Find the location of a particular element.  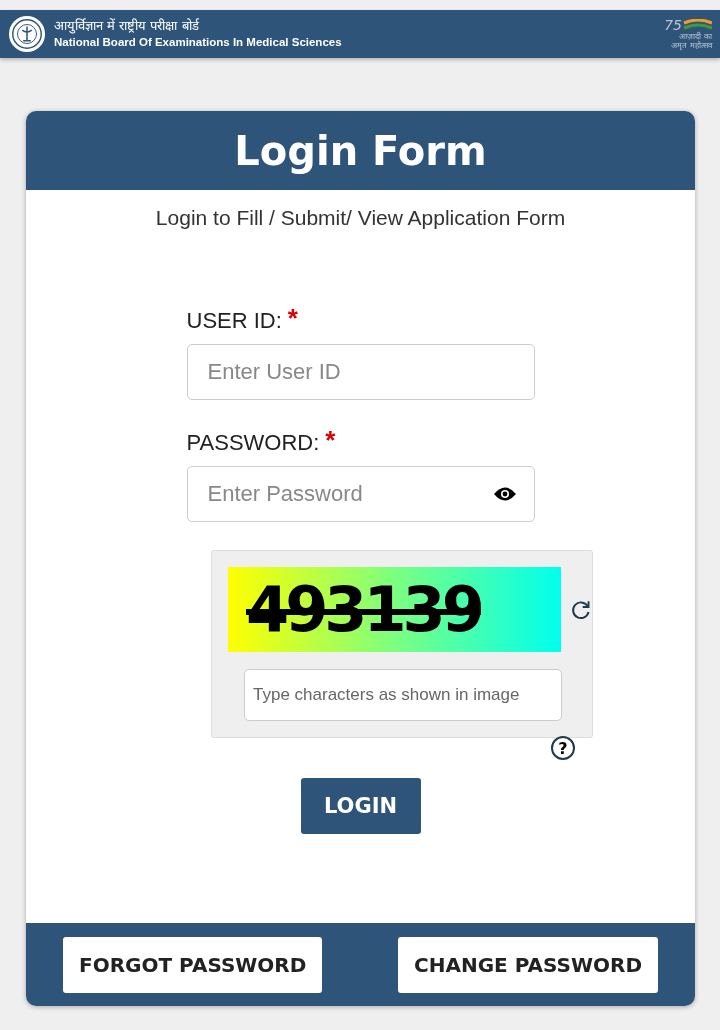

hindi-title: आयुर्विज्ञान में राष्ट्रीय परीक्षा बोर्ड is located at coordinates (127, 26).